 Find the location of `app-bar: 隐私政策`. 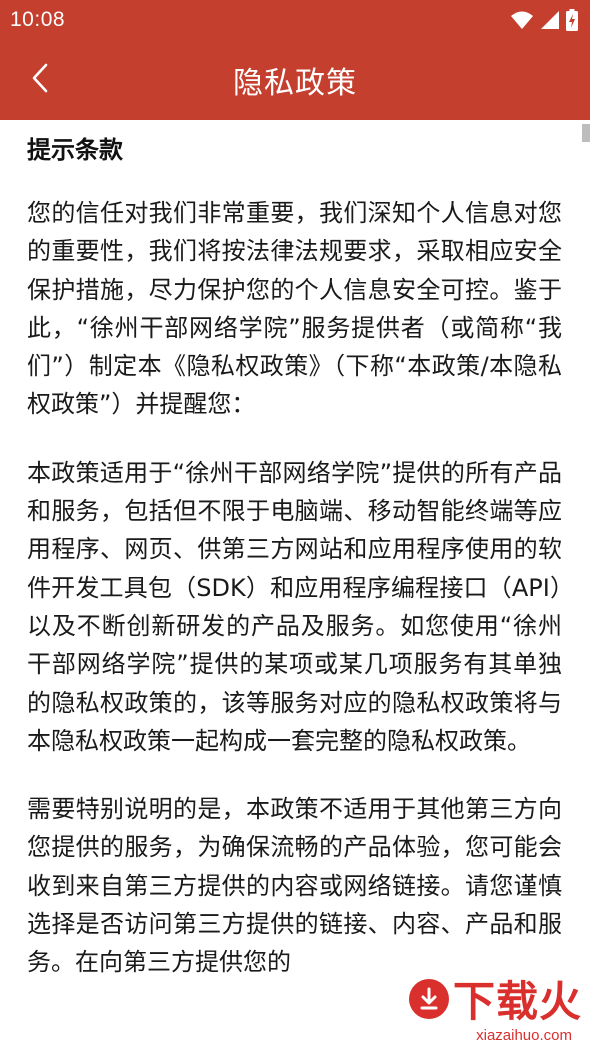

app-bar: 隐私政策 is located at coordinates (295, 80).